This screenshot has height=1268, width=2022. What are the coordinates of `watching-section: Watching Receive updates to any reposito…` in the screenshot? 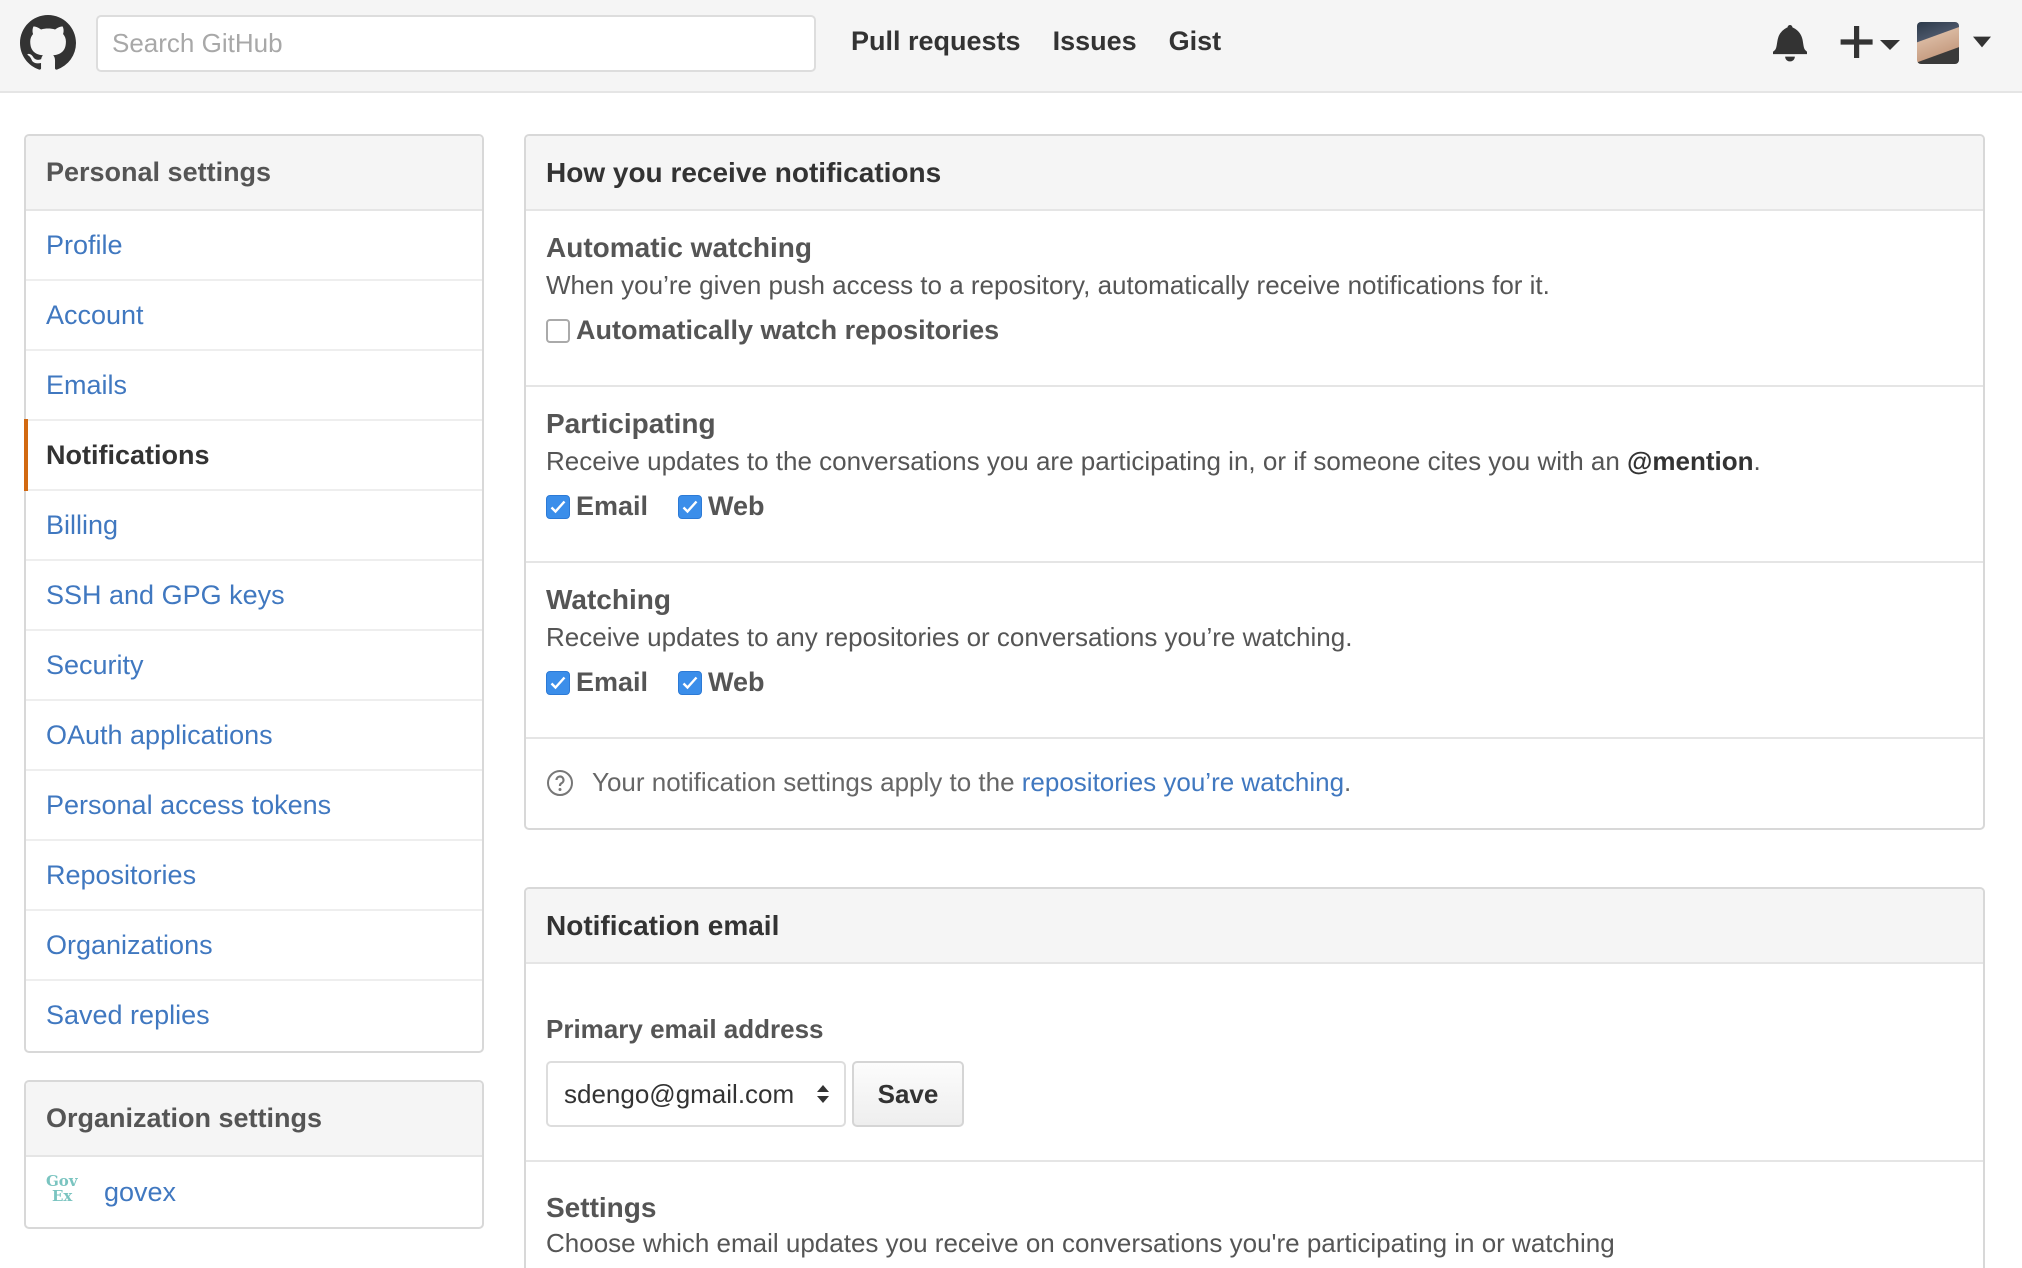 It's located at (1254, 651).